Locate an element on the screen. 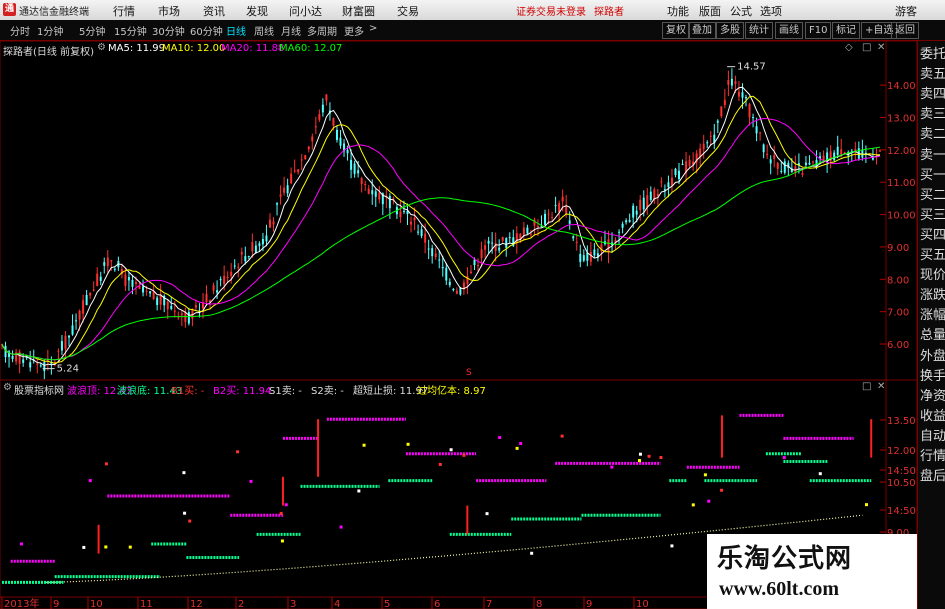 The width and height of the screenshot is (945, 609). sidebar-item: 盘后 is located at coordinates (931, 477).